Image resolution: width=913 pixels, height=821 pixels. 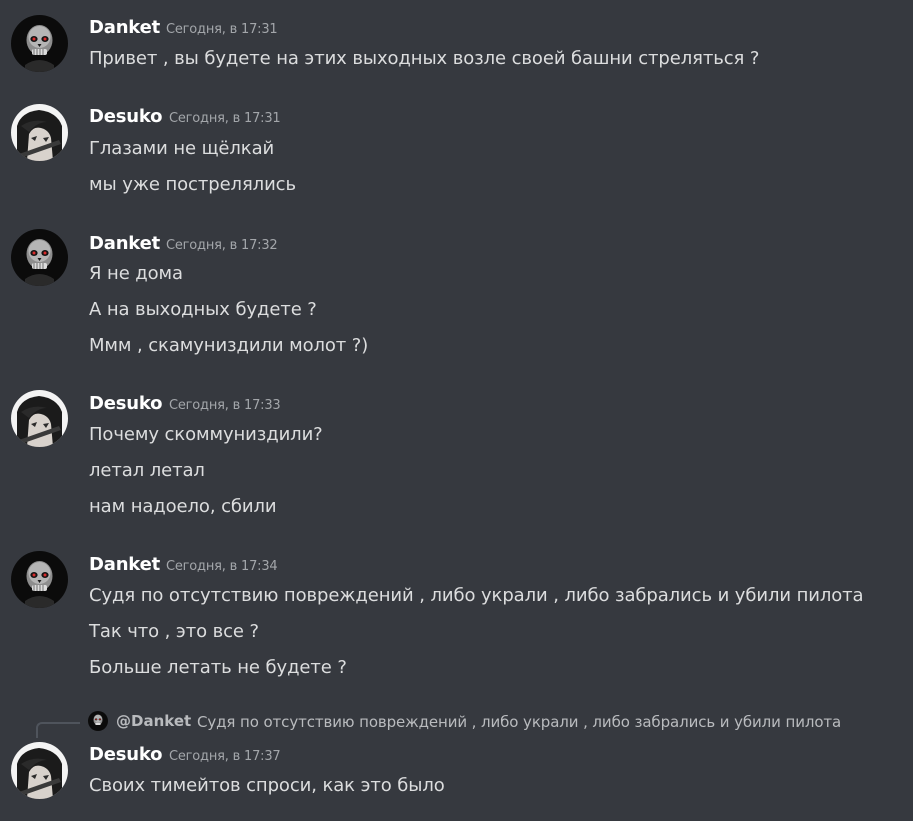 What do you see at coordinates (222, 245) in the screenshot?
I see `message-timestamp: Сегодня, в 17:32` at bounding box center [222, 245].